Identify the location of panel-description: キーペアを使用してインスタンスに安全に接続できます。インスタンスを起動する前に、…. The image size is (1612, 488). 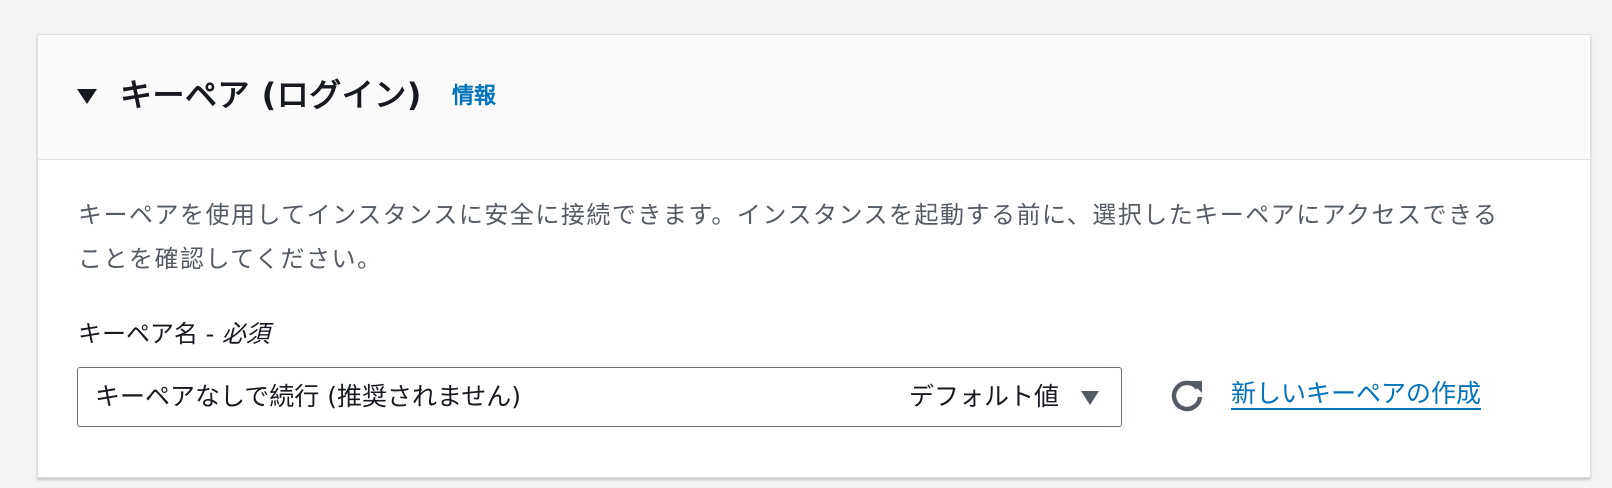
(788, 237).